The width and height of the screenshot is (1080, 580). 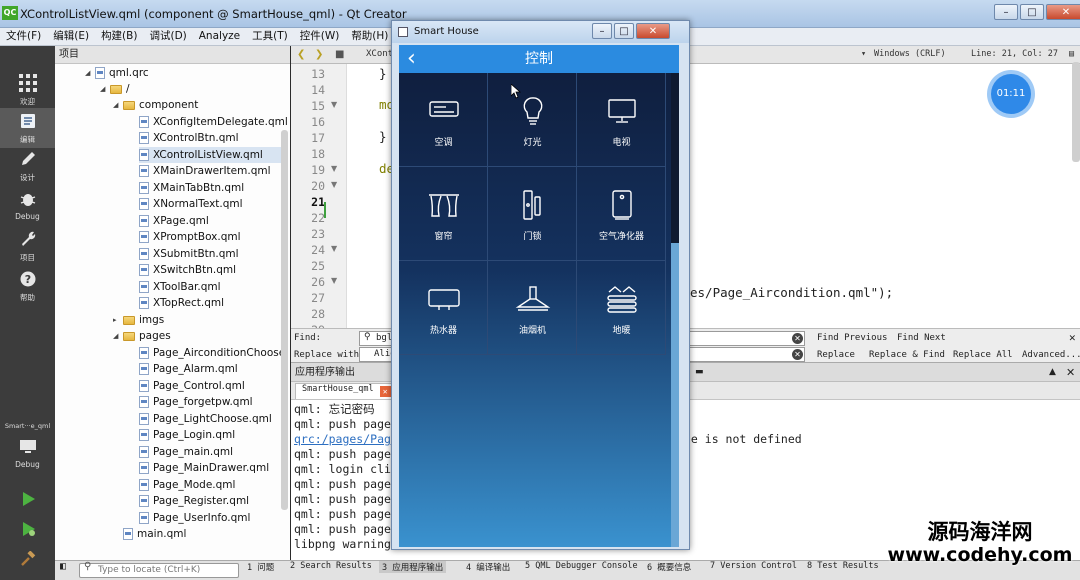 What do you see at coordinates (138, 320) in the screenshot?
I see `tree-item-imgs-folder: ▸ imgs` at bounding box center [138, 320].